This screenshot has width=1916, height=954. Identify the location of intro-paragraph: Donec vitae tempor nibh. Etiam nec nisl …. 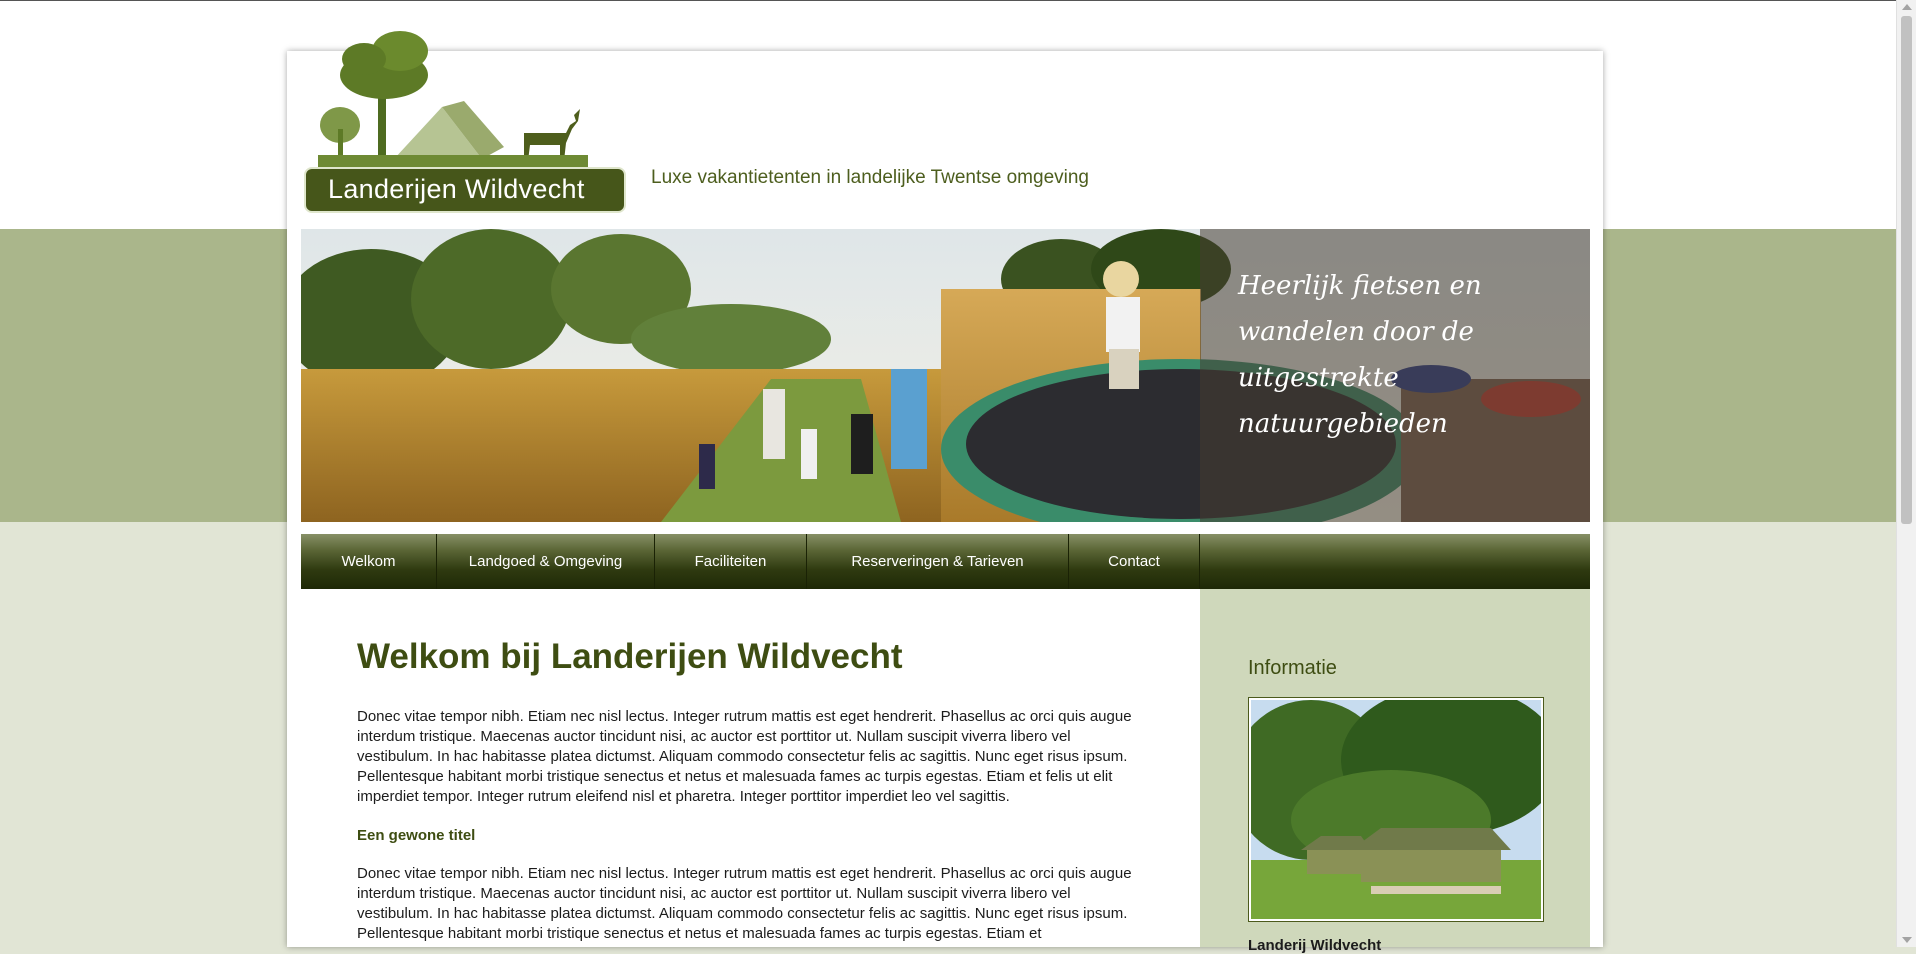
(744, 756).